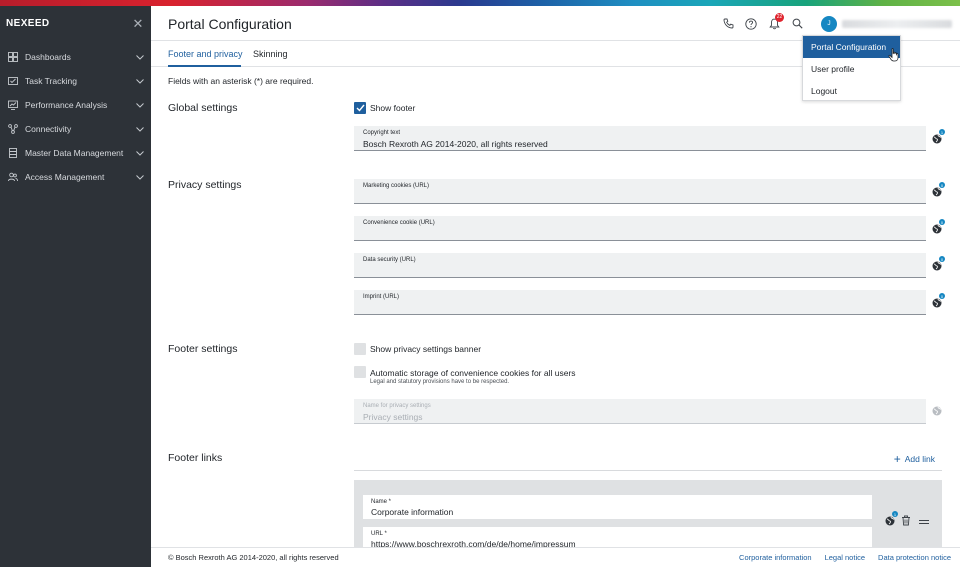 The height and width of the screenshot is (567, 960). Describe the element at coordinates (48, 57) in the screenshot. I see `sidebar-item-label: Dashboards` at that location.